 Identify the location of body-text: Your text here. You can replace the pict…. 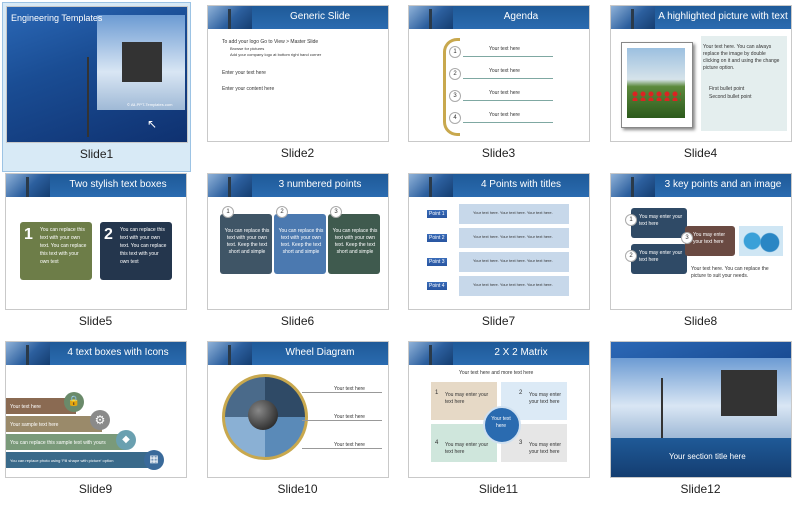
(730, 272).